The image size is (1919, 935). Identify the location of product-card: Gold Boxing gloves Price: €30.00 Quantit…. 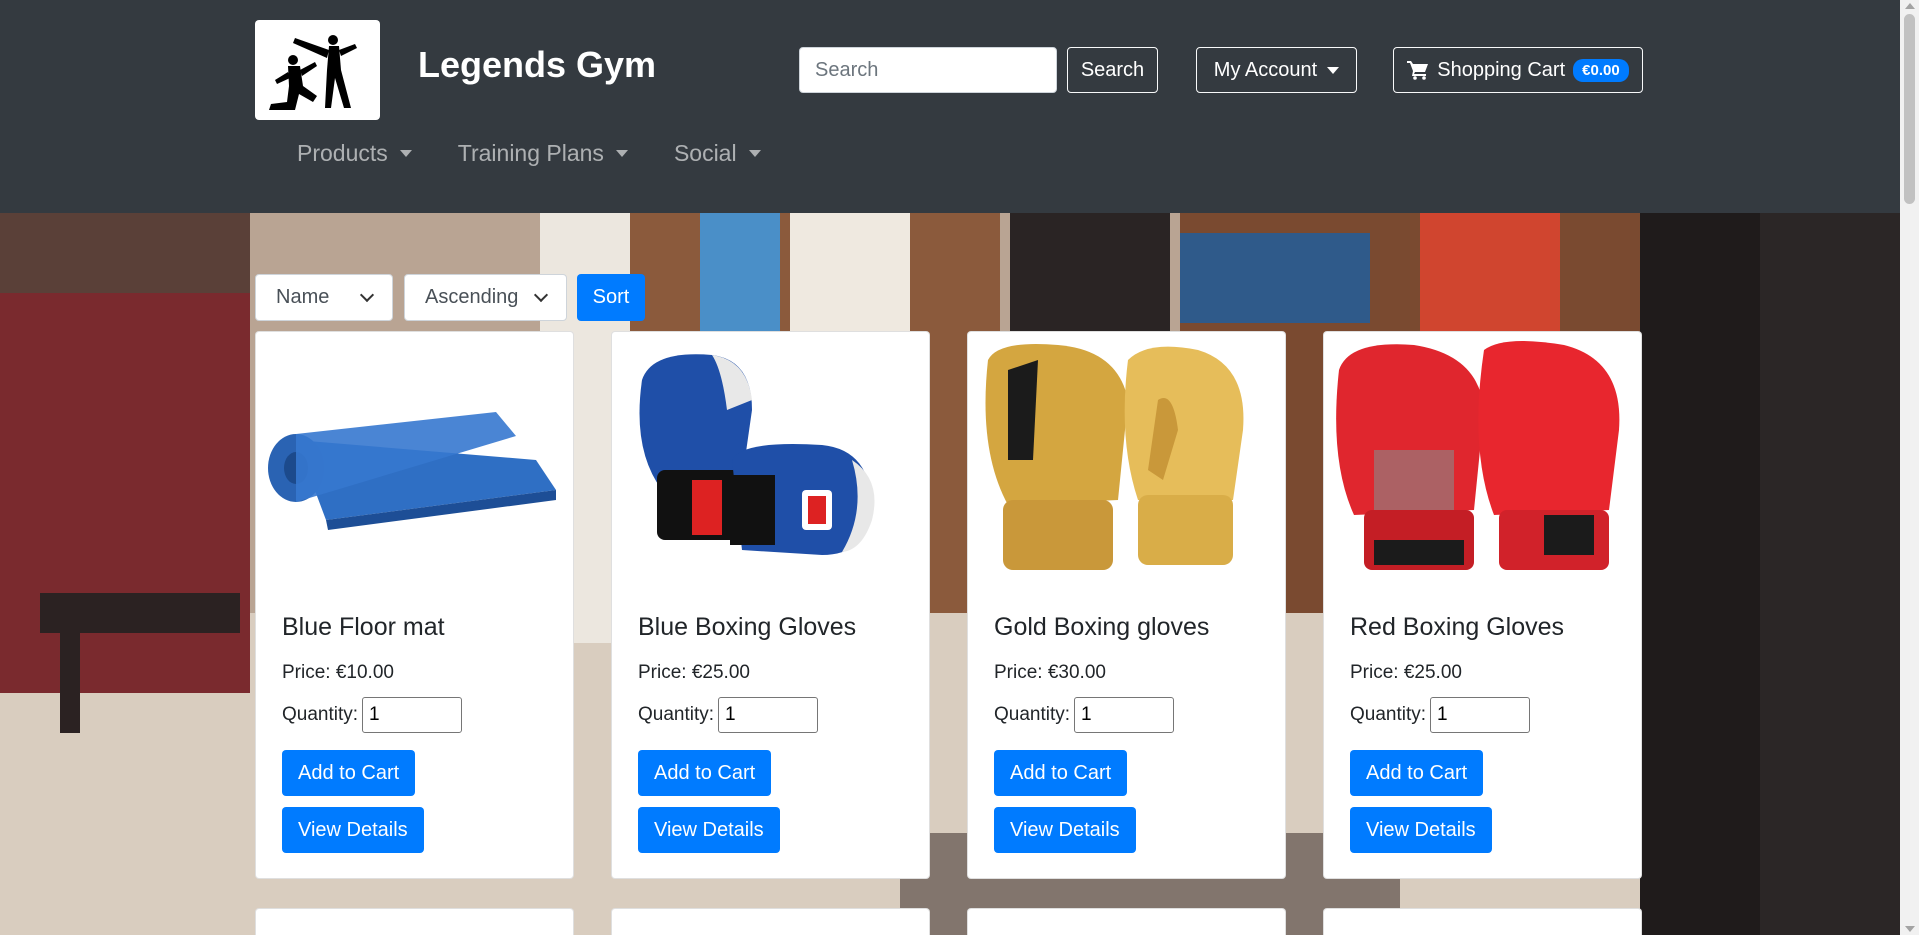
(1126, 605).